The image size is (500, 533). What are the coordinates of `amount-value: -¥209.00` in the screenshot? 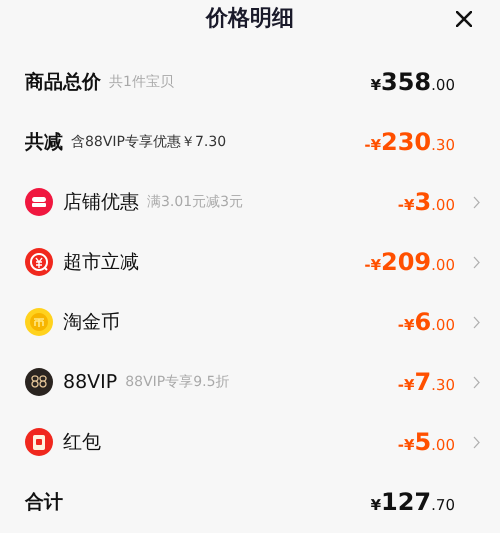 It's located at (409, 262).